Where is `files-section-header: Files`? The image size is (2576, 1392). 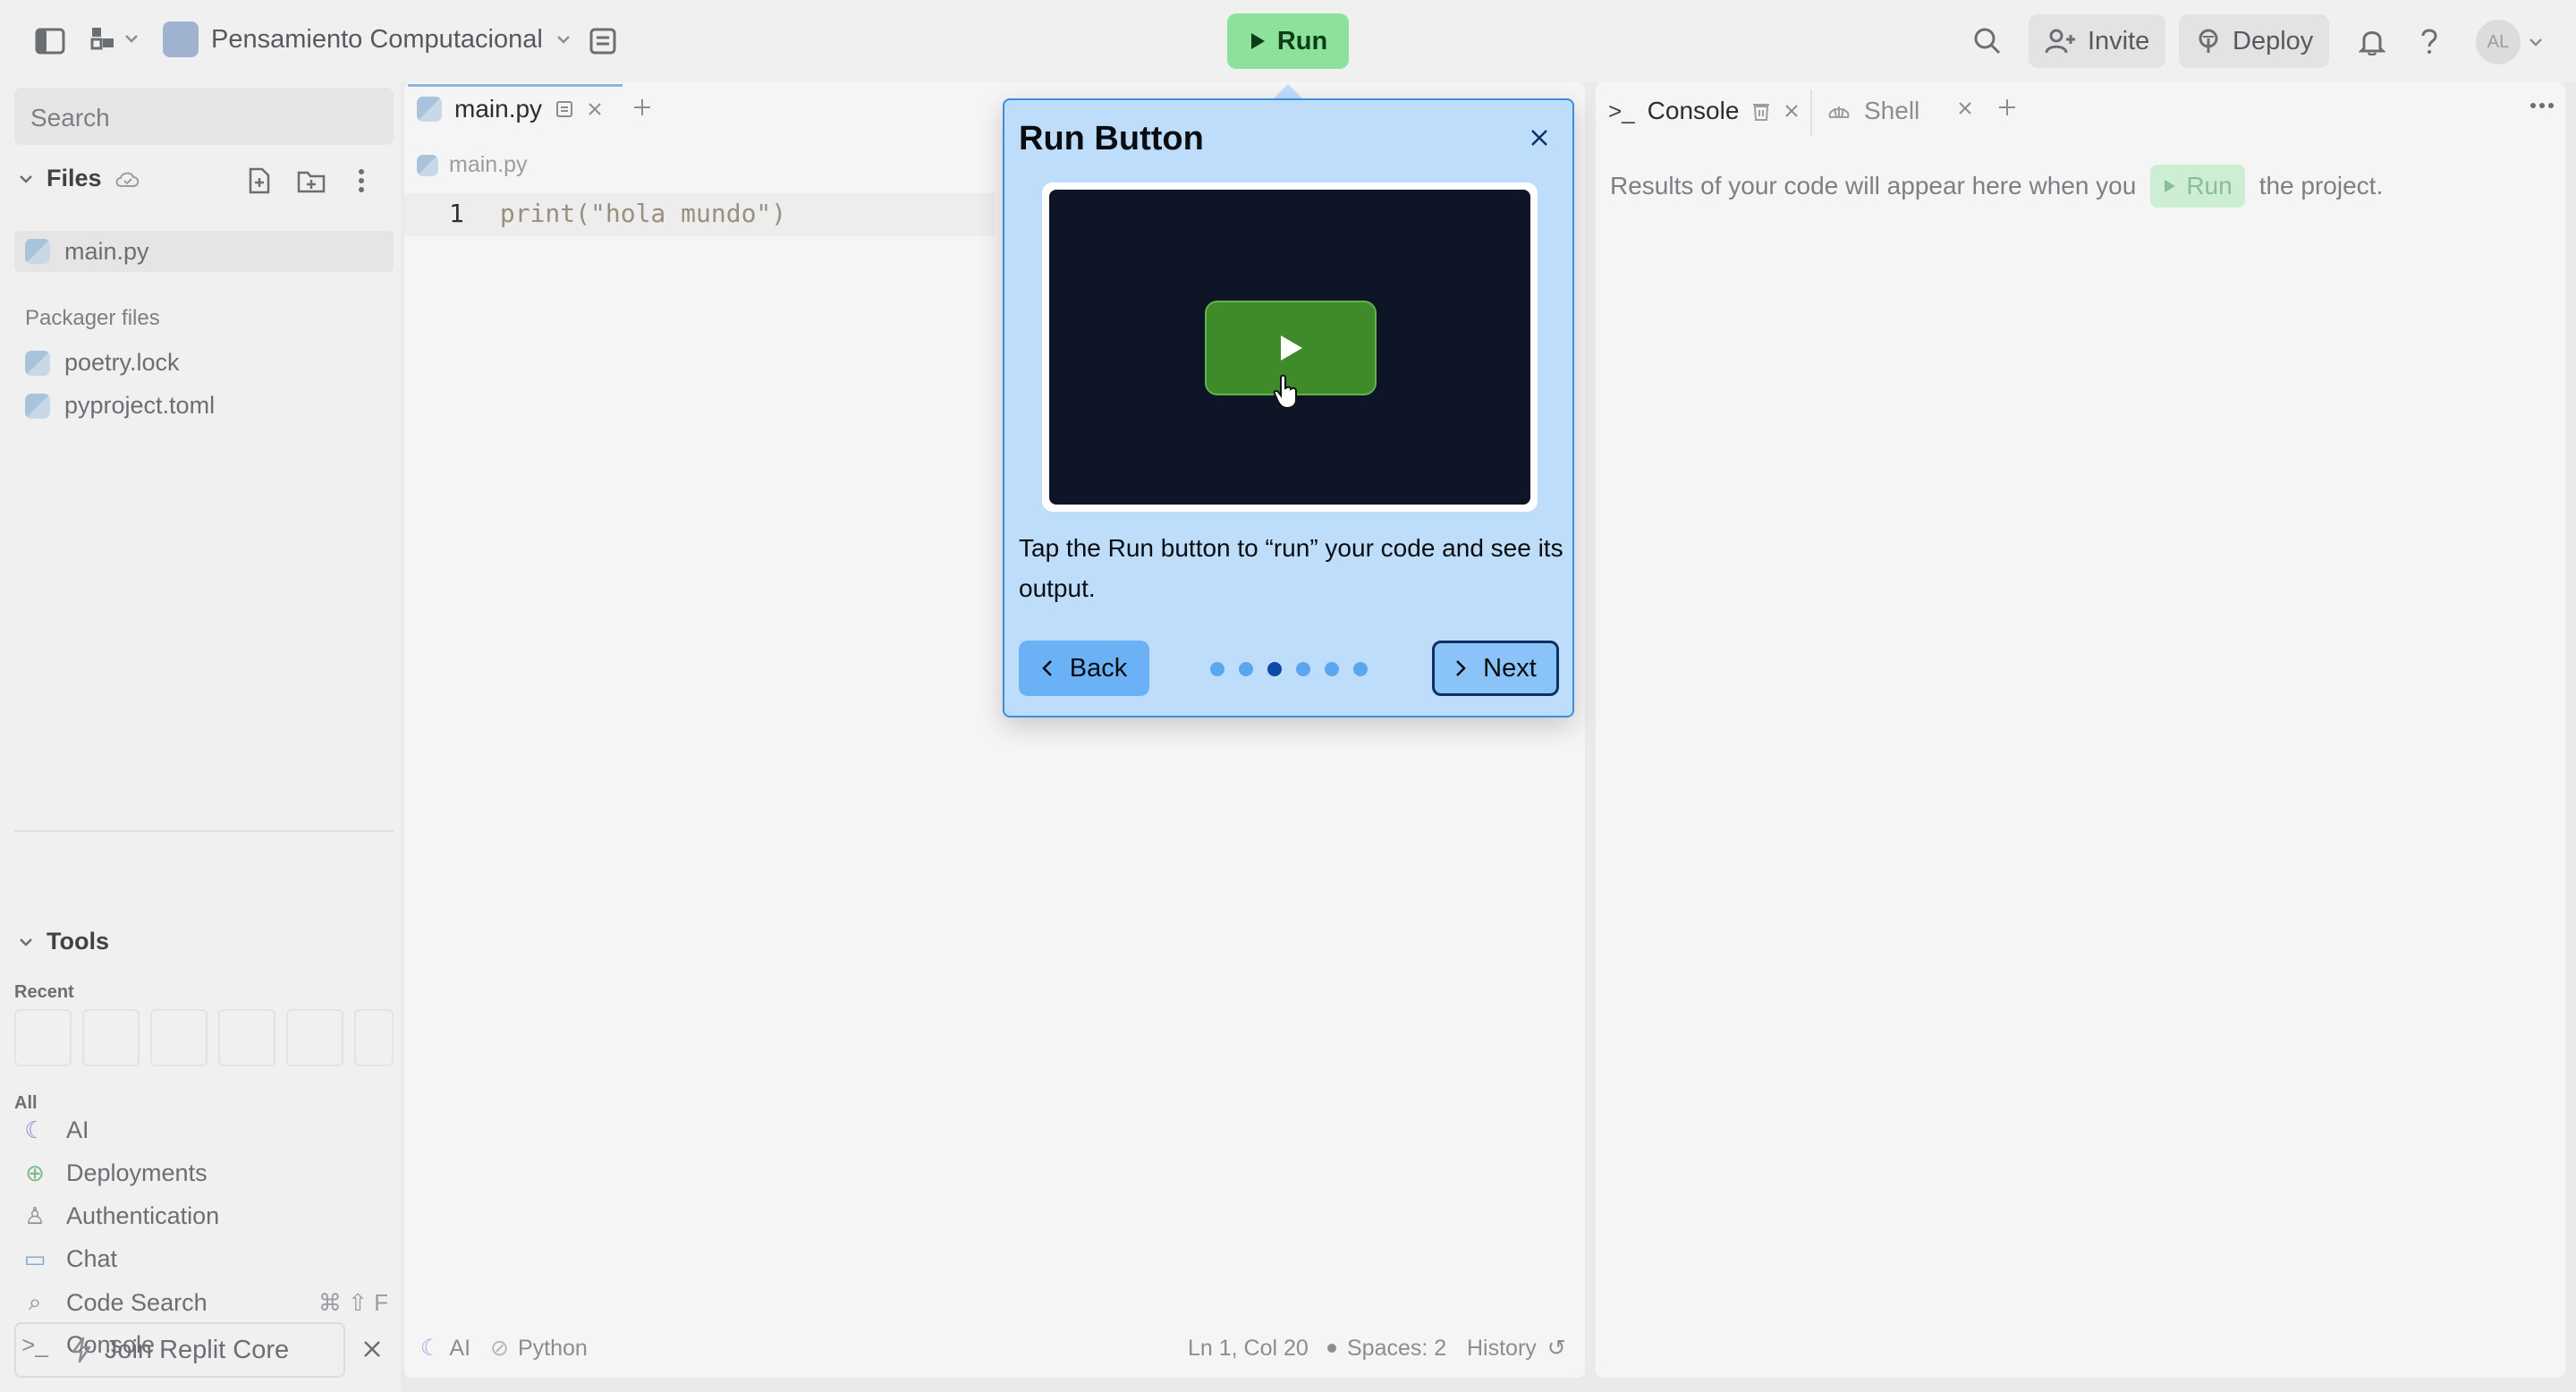 files-section-header: Files is located at coordinates (79, 178).